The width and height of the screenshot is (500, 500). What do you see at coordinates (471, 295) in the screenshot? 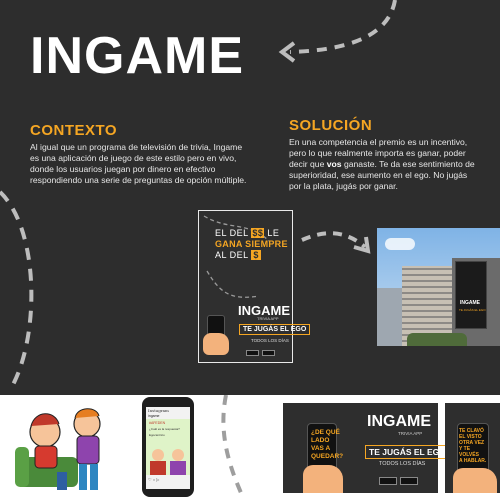
I see `billboard-screen: INGAME TE JUGÁS EL EGO` at bounding box center [471, 295].